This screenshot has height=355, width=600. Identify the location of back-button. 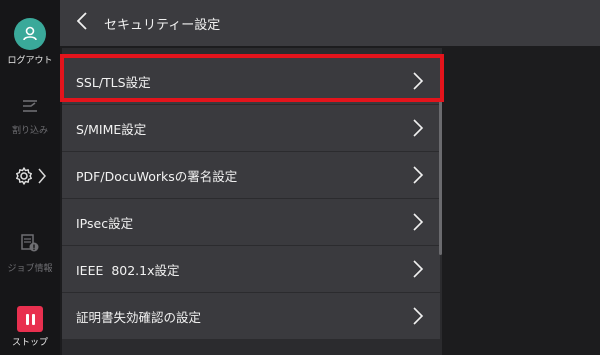
(82, 23).